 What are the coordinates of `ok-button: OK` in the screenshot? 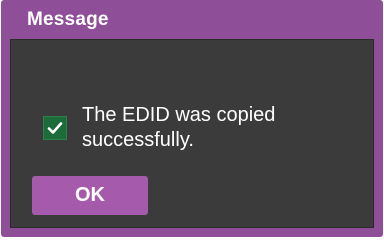 It's located at (90, 195).